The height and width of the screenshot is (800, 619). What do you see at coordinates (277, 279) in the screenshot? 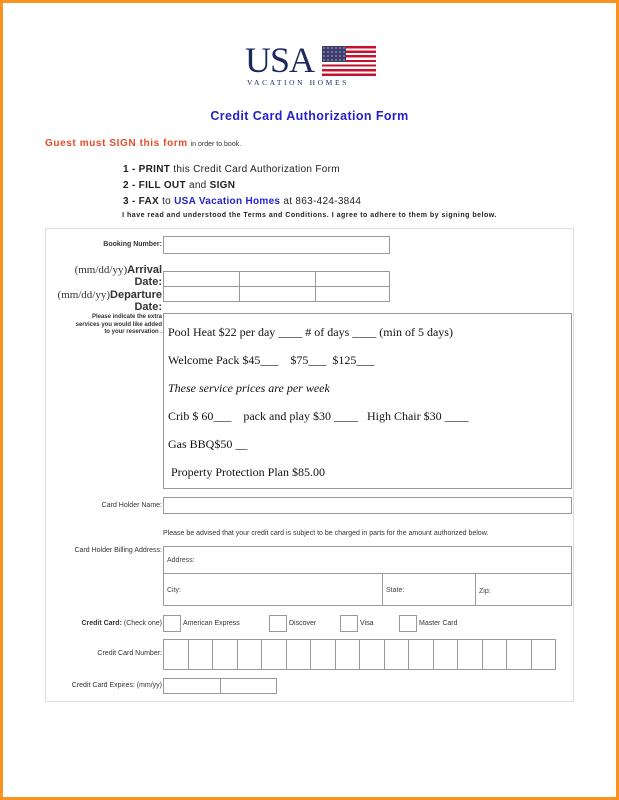
I see `arrival-day-field` at bounding box center [277, 279].